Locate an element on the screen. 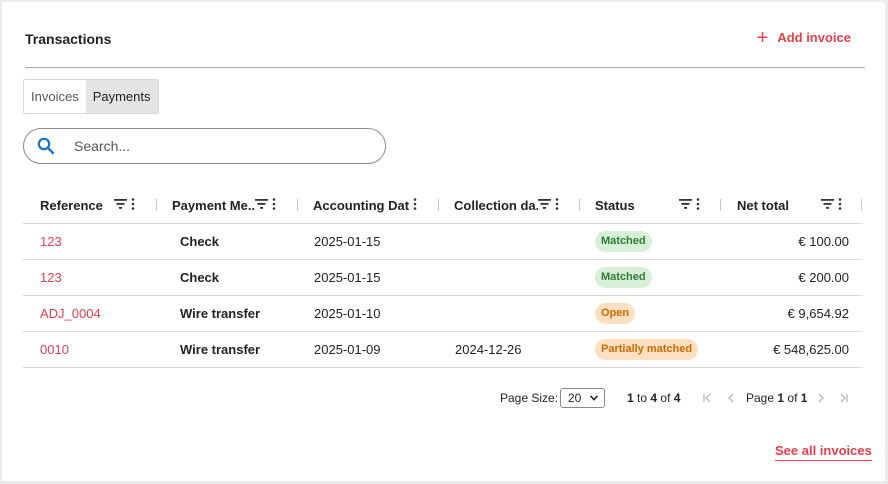  tab-payments: Payments is located at coordinates (121, 96).